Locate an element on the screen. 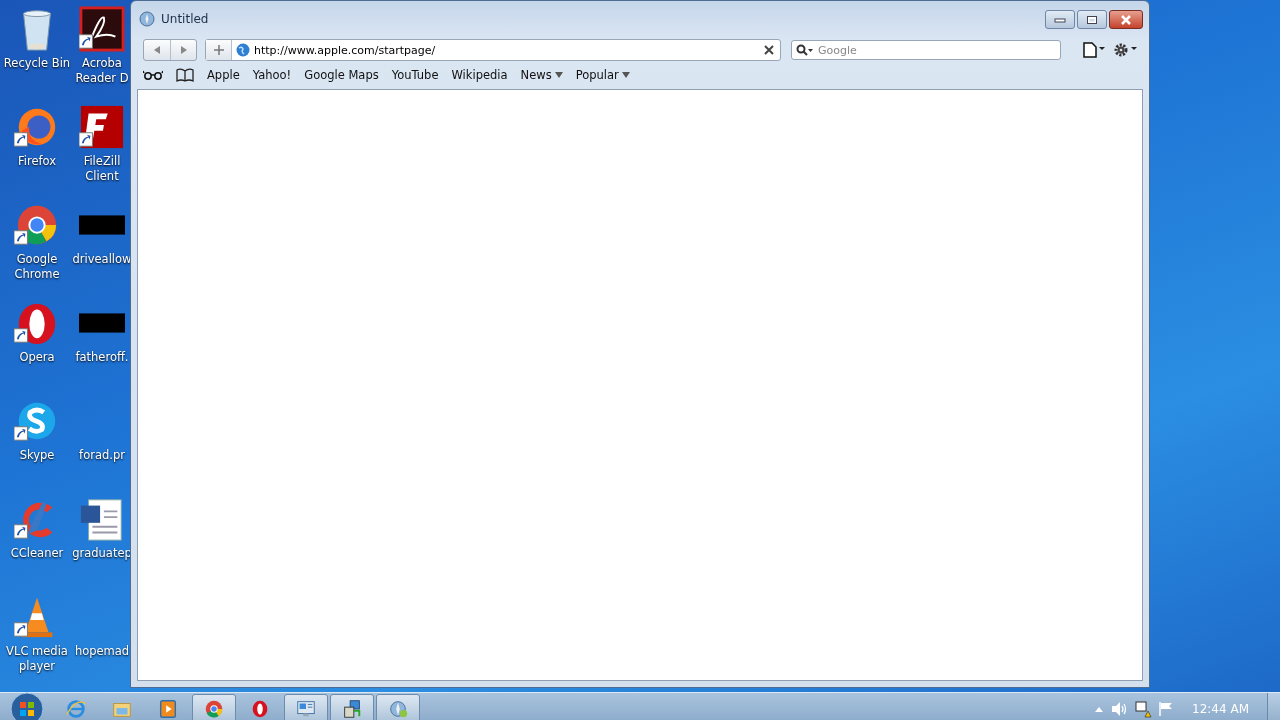  chrome-icon is located at coordinates (214, 709).